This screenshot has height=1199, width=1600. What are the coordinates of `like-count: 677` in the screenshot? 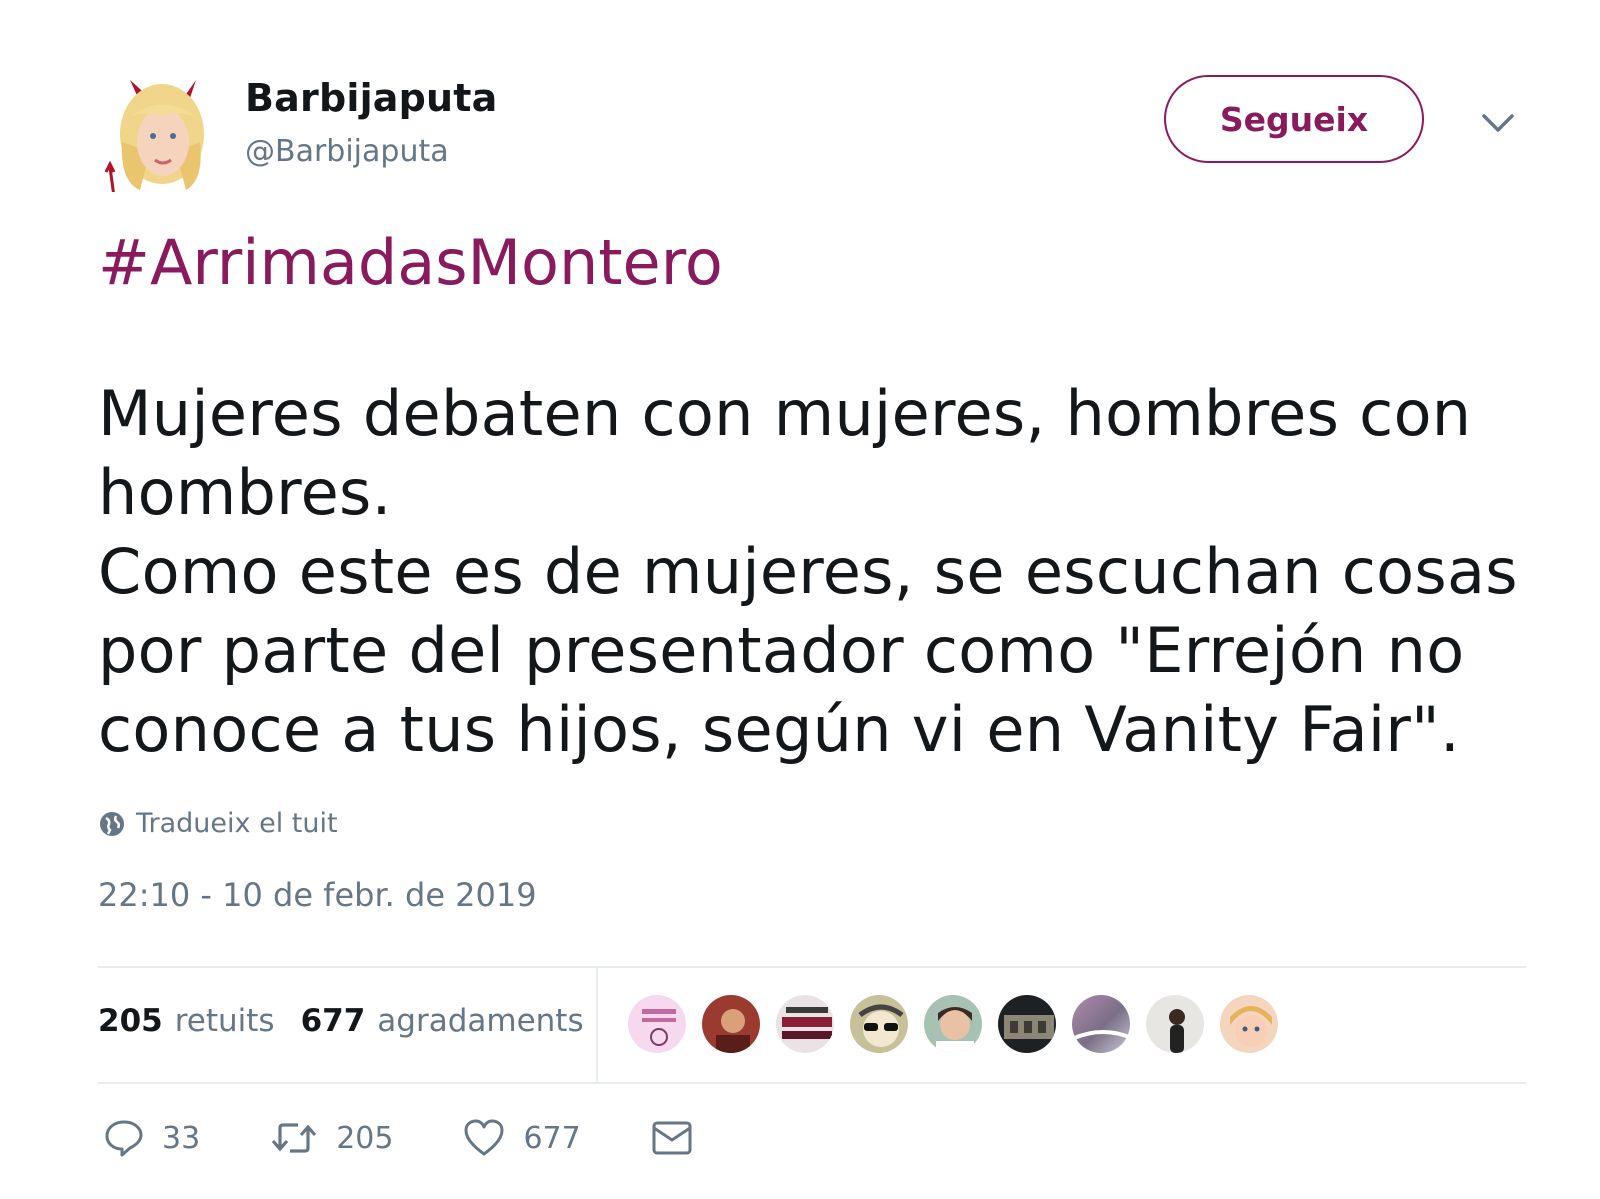 It's located at (552, 1138).